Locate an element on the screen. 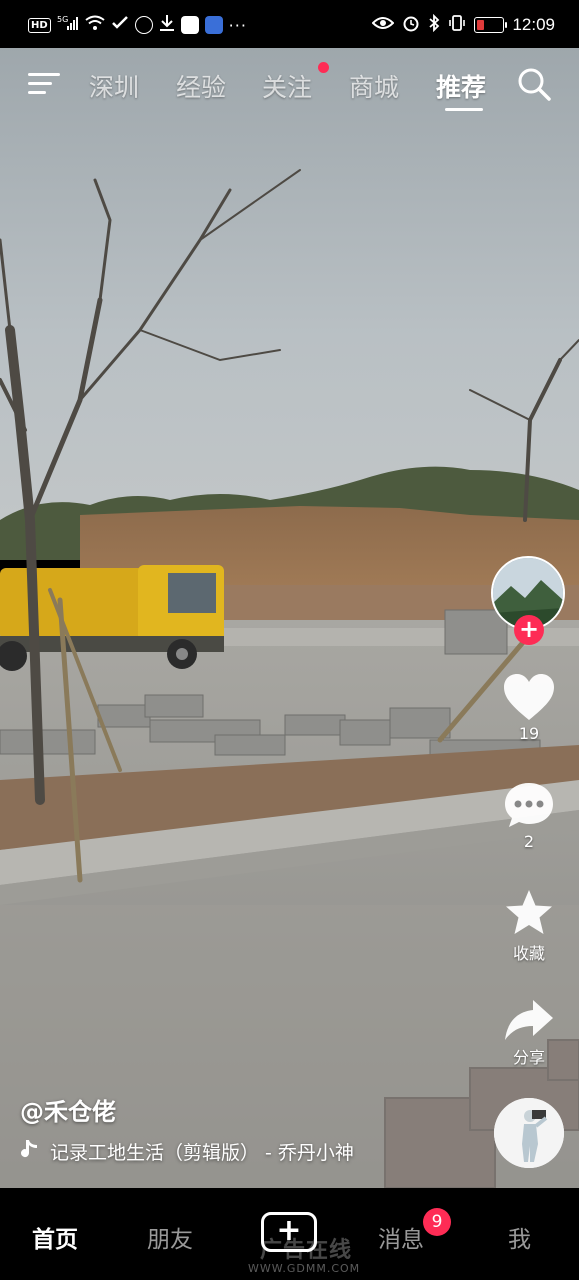 This screenshot has height=1280, width=579. comment-count: 2 is located at coordinates (529, 841).